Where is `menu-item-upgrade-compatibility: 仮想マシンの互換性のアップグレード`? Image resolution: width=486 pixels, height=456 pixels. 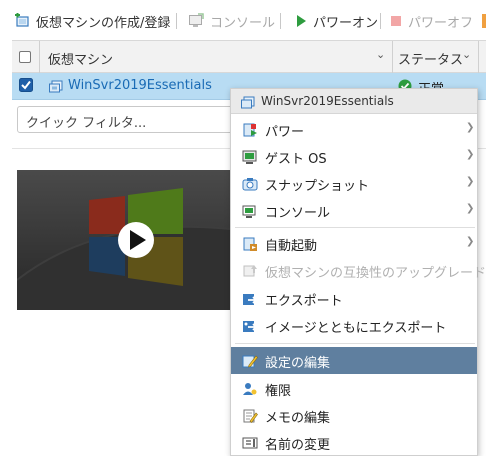
menu-item-upgrade-compatibility: 仮想マシンの互換性のアップグレード is located at coordinates (358, 270).